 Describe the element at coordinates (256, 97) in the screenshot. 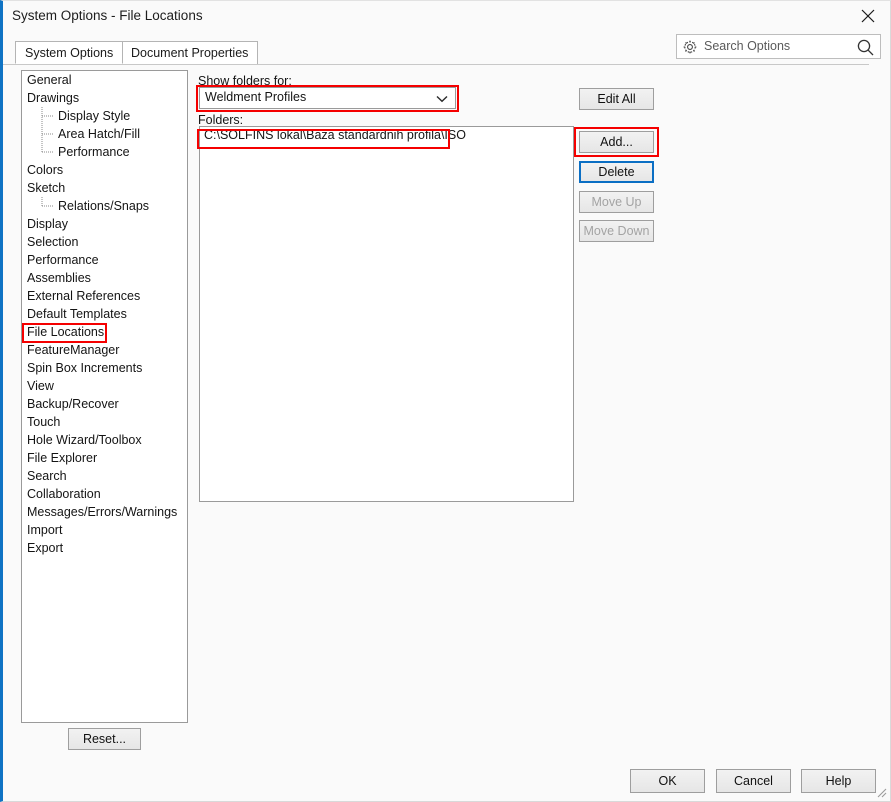

I see `show-folders-for-value: Weldment Profiles` at that location.